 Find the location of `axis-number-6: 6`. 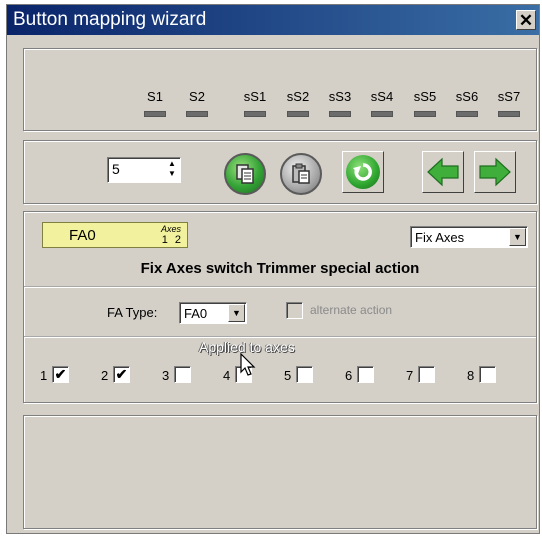

axis-number-6: 6 is located at coordinates (349, 375).